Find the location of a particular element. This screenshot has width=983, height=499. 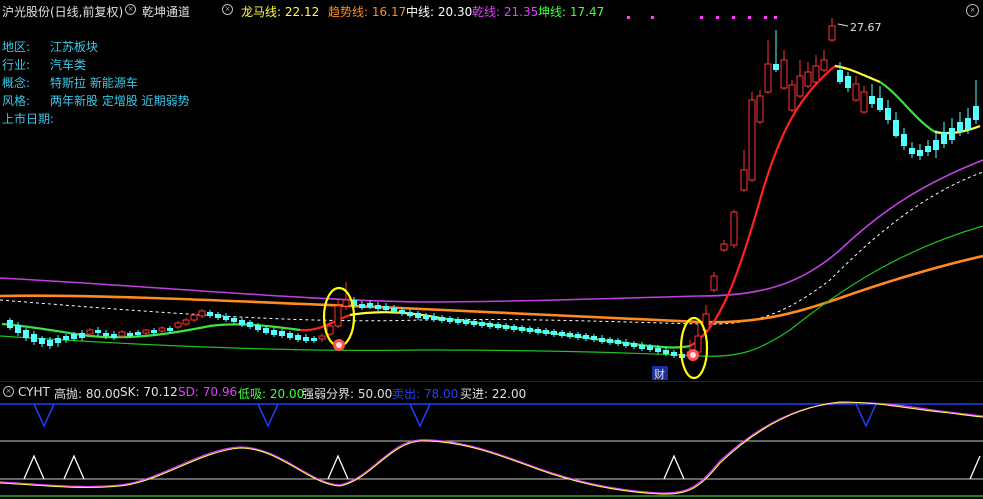

sub-item-sk: SK: 70.12 is located at coordinates (149, 392).